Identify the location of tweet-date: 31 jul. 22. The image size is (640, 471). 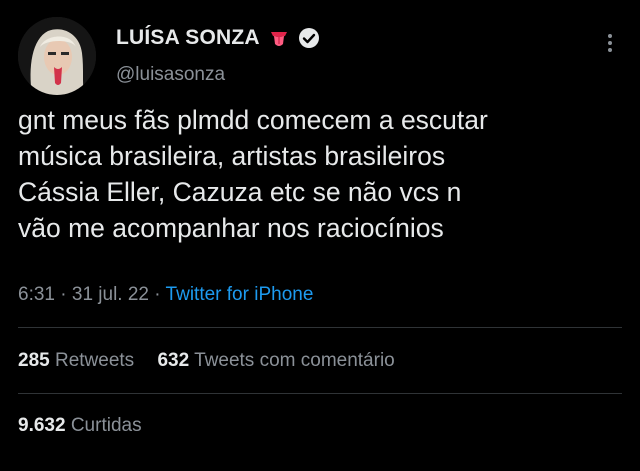
(110, 294).